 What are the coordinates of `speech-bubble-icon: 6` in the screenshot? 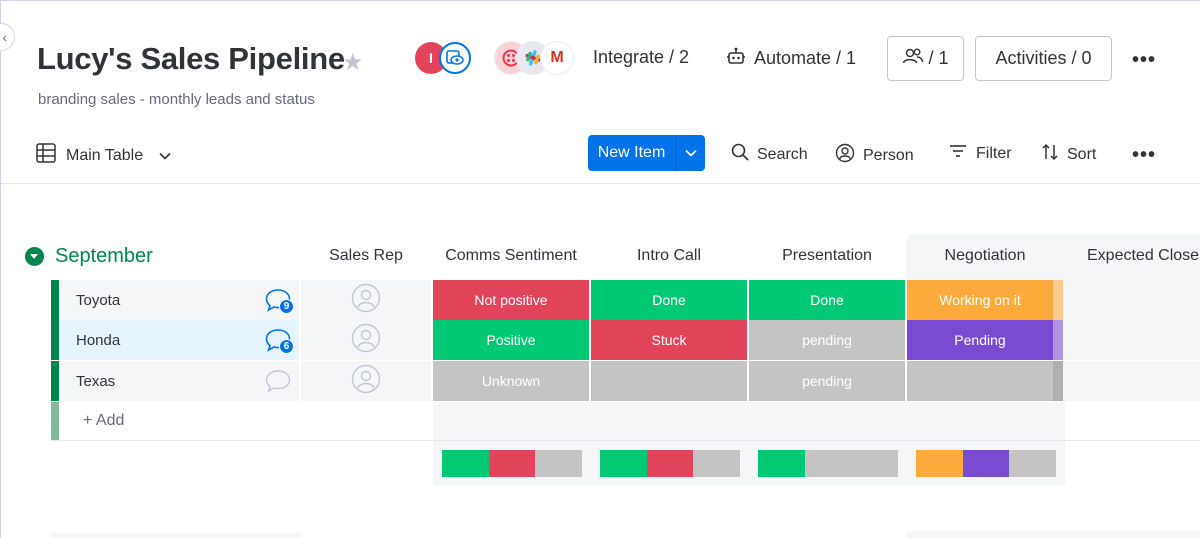 It's located at (279, 341).